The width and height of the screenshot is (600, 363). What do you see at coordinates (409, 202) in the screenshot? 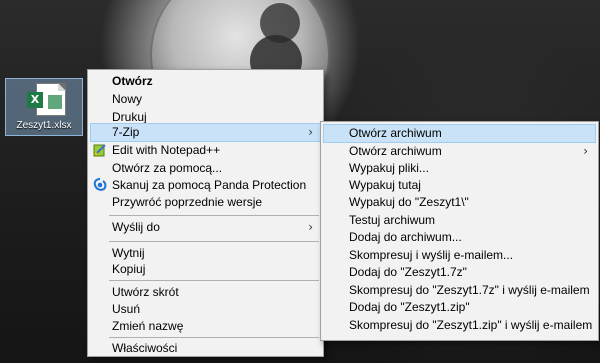
I see `menu-item-label: Wypakuj do "Zeszyt1\"` at bounding box center [409, 202].